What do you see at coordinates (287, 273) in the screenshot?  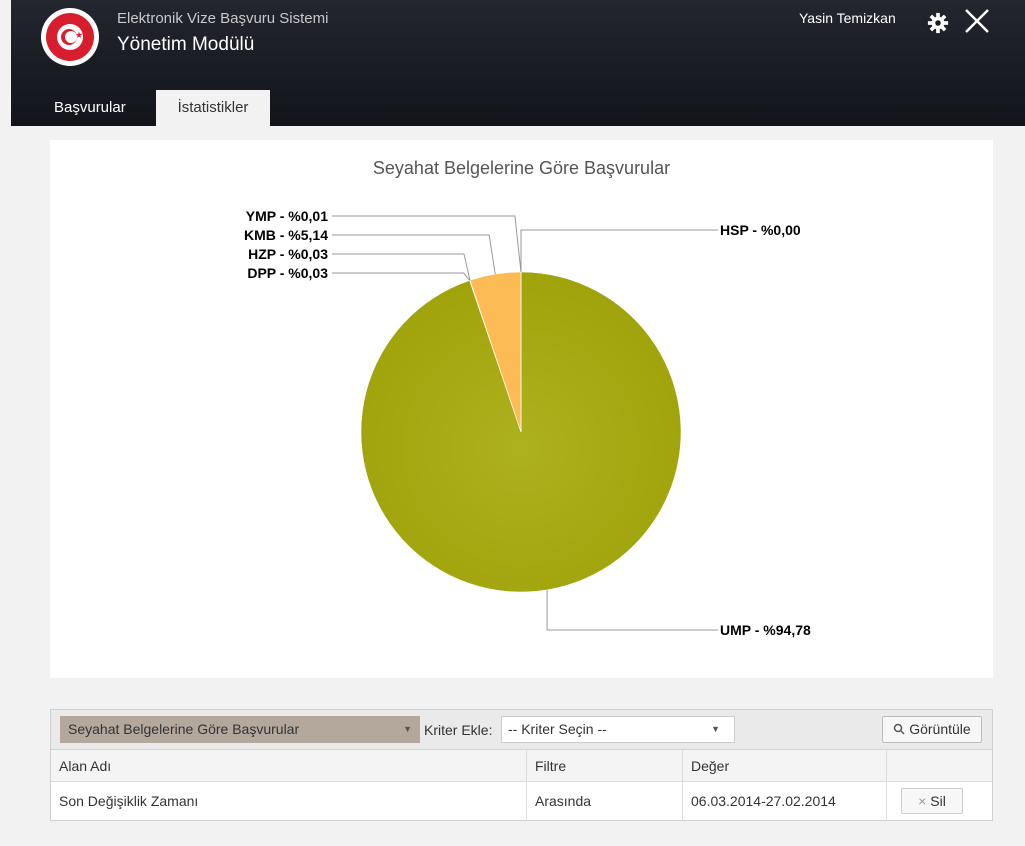 I see `data-label-dpp: DPP - %0,03` at bounding box center [287, 273].